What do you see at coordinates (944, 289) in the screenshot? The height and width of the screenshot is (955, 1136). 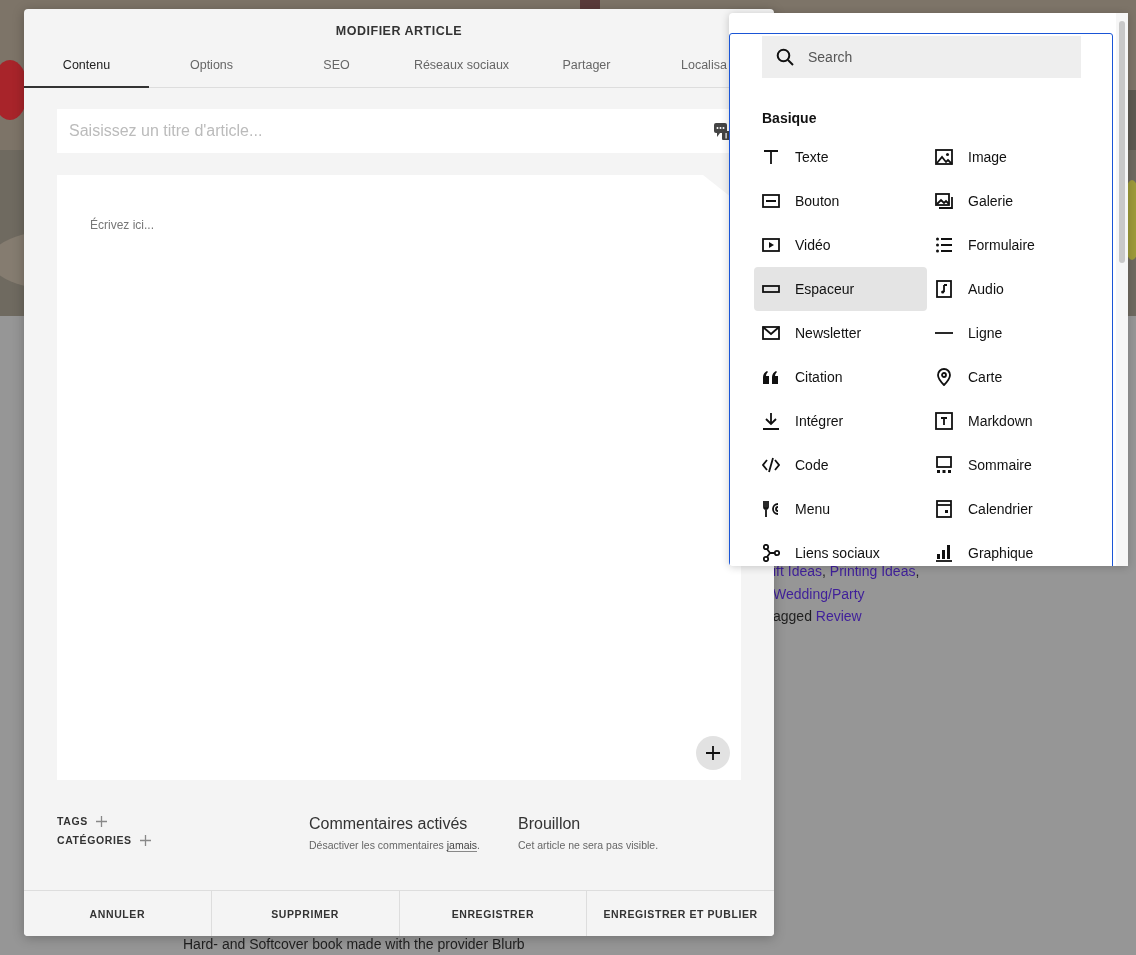 I see `music-note-icon` at bounding box center [944, 289].